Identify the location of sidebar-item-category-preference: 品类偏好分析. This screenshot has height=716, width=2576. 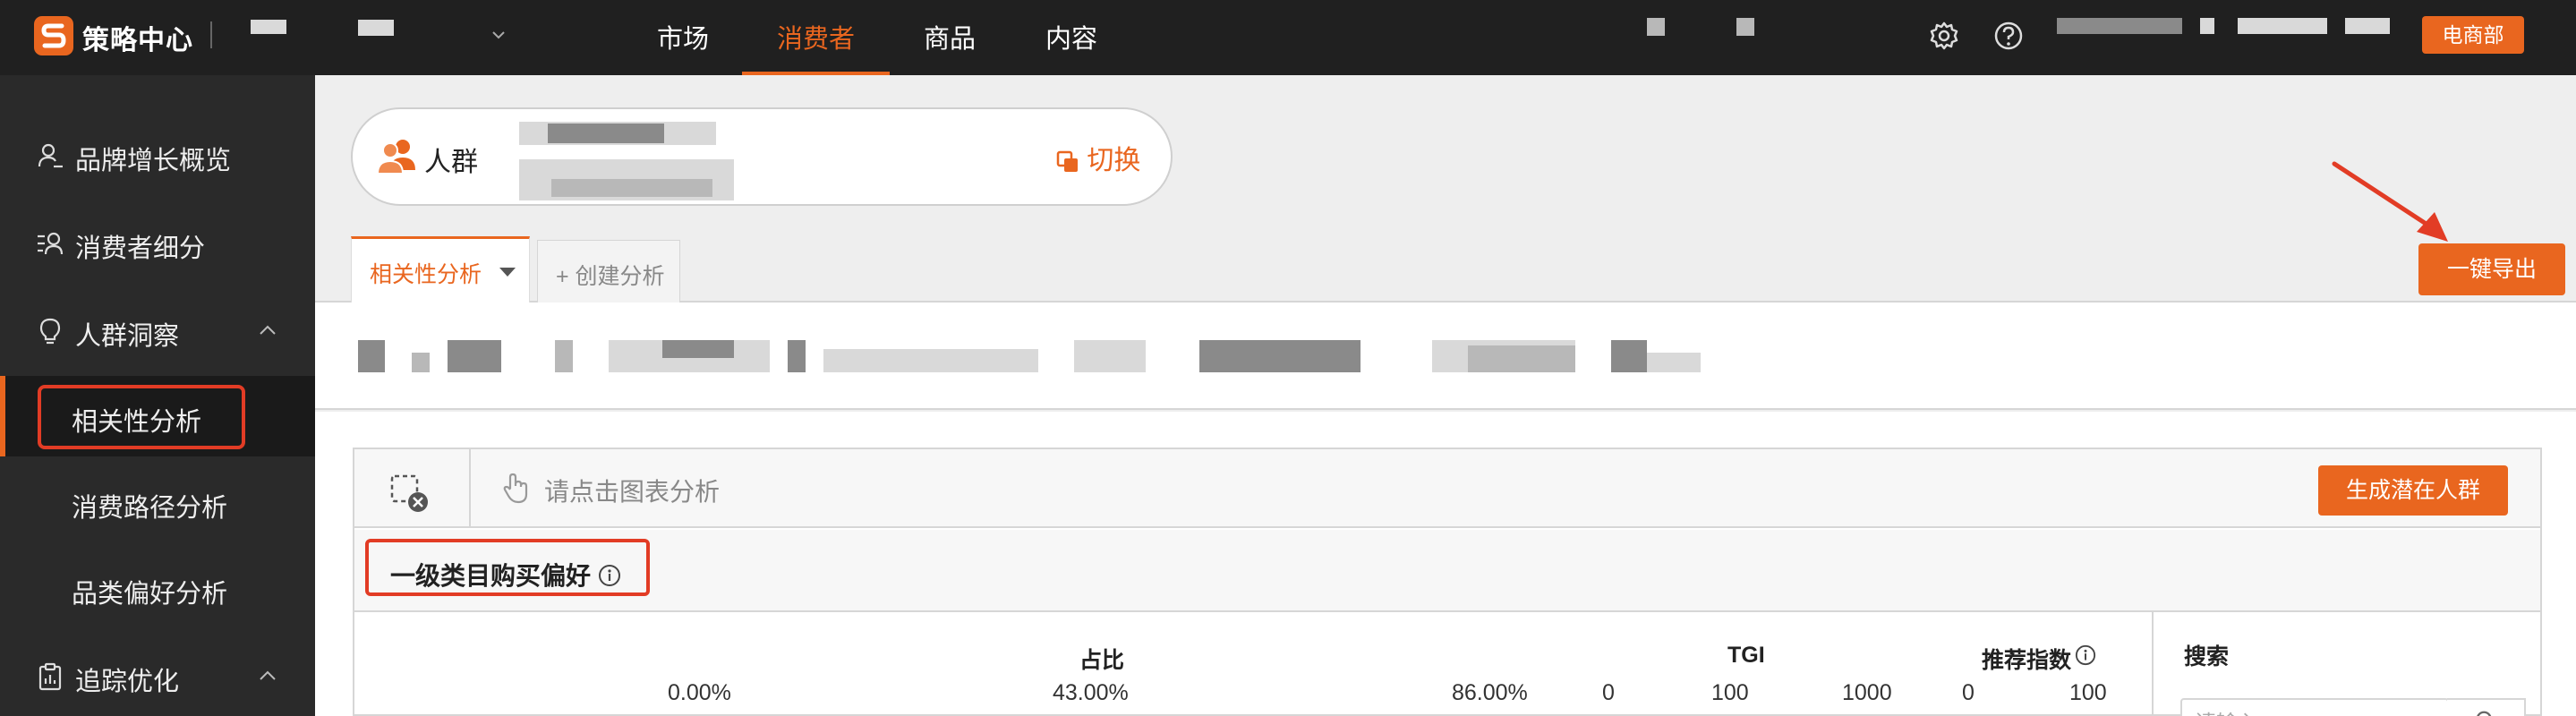
(157, 588).